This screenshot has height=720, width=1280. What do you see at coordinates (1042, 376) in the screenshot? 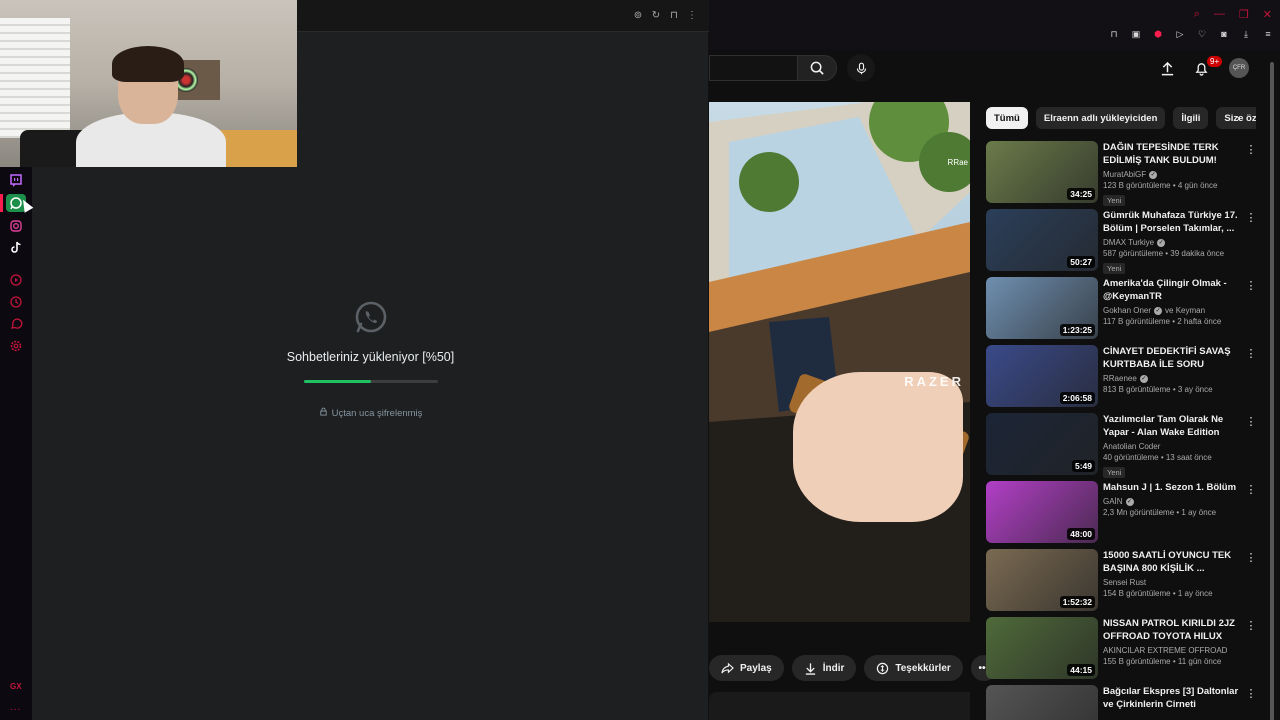
I see `video-thumbnail: 2:06:58` at bounding box center [1042, 376].